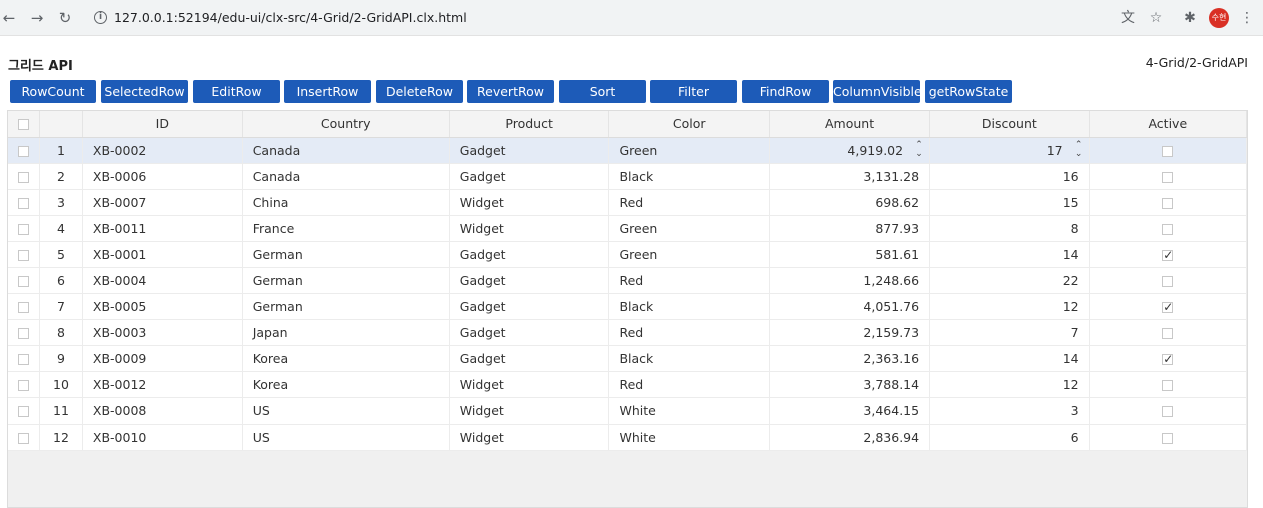 The image size is (1263, 508). I want to click on cell-id: XB-0007, so click(162, 202).